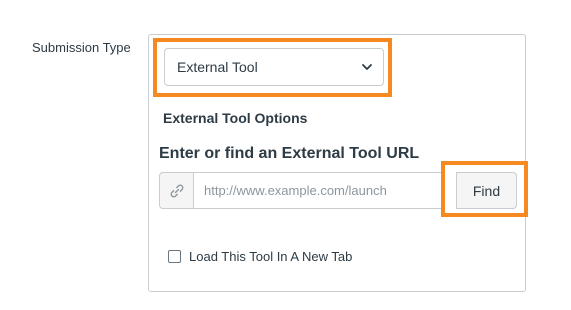  What do you see at coordinates (486, 190) in the screenshot?
I see `find-button: Find` at bounding box center [486, 190].